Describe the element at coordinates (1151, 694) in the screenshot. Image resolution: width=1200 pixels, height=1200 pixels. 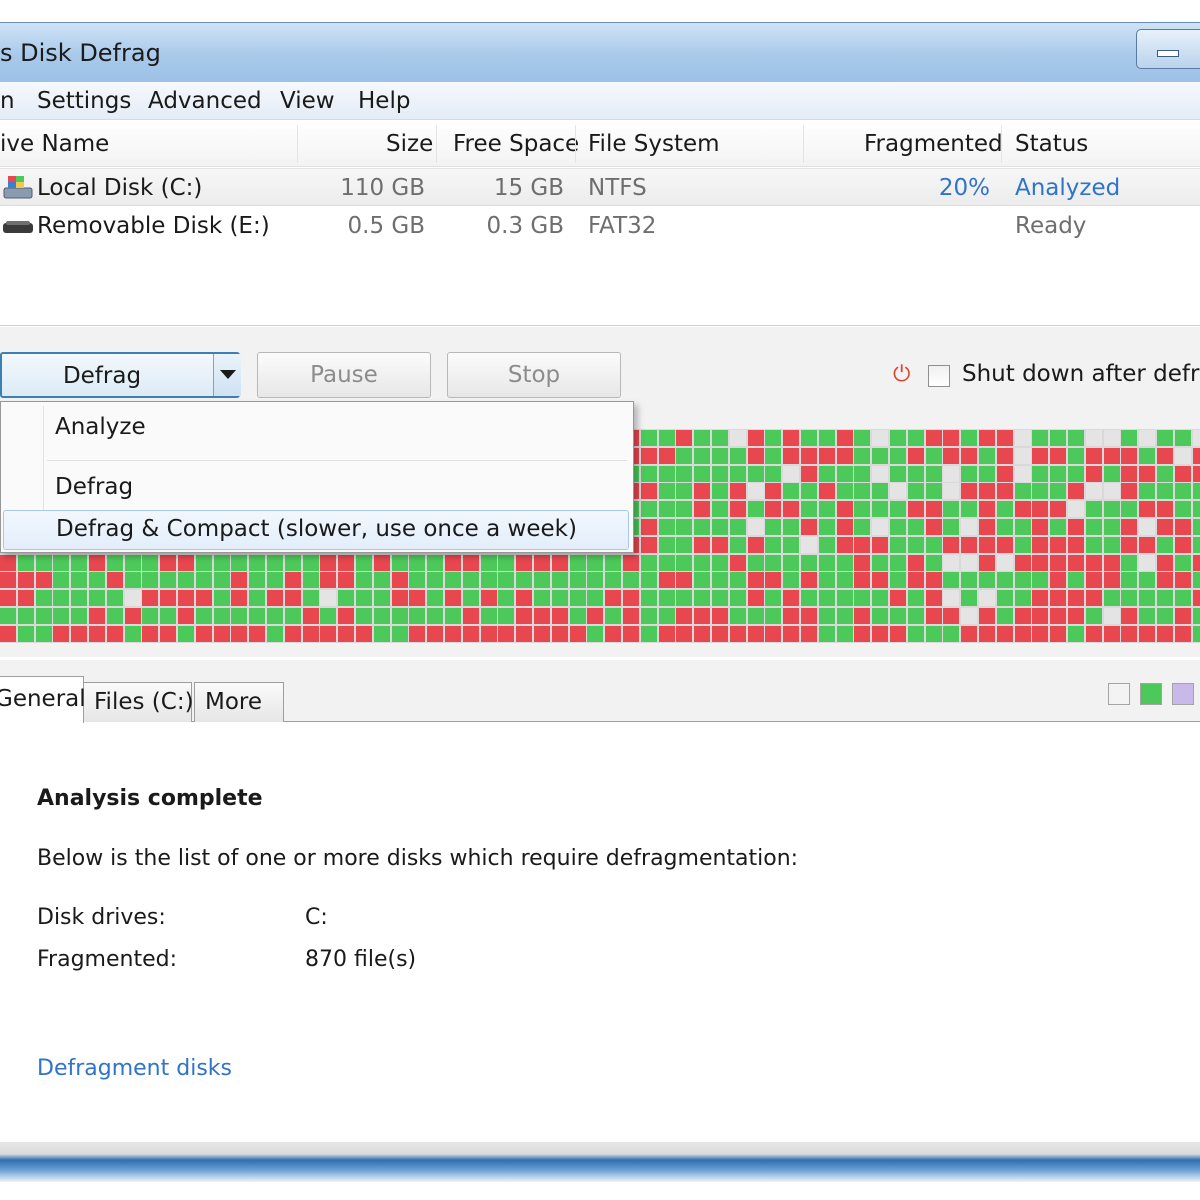
I see `legend-used-swatch` at that location.